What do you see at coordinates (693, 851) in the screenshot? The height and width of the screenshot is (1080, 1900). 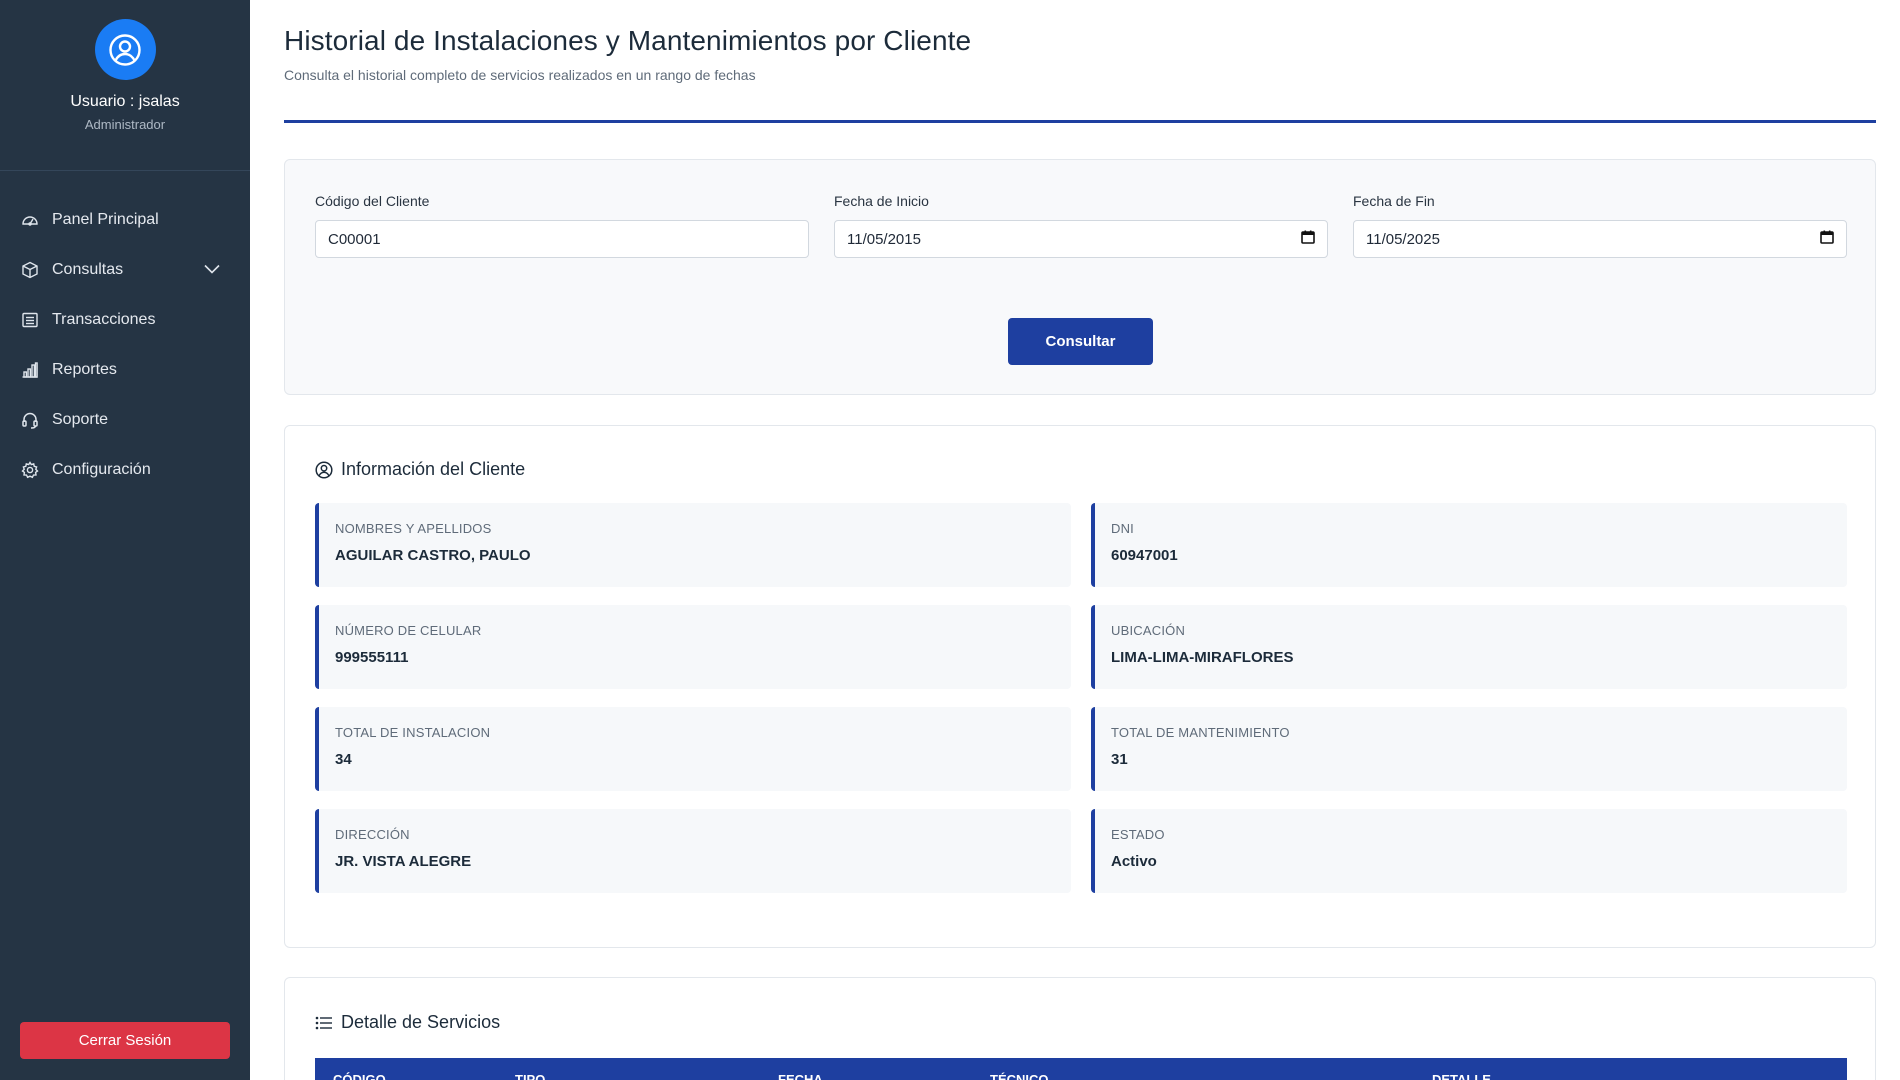 I see `info-direccion: Dirección JR. VISTA ALEGRE` at bounding box center [693, 851].